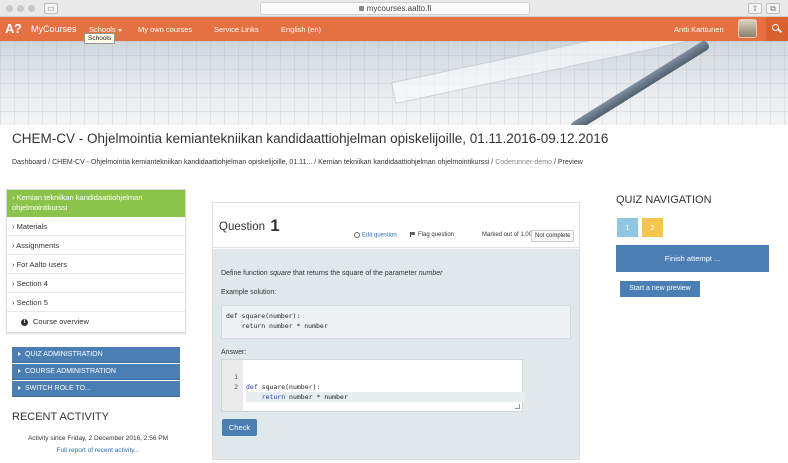 This screenshot has width=788, height=463. I want to click on mycourses-link: MyCourses, so click(54, 29).